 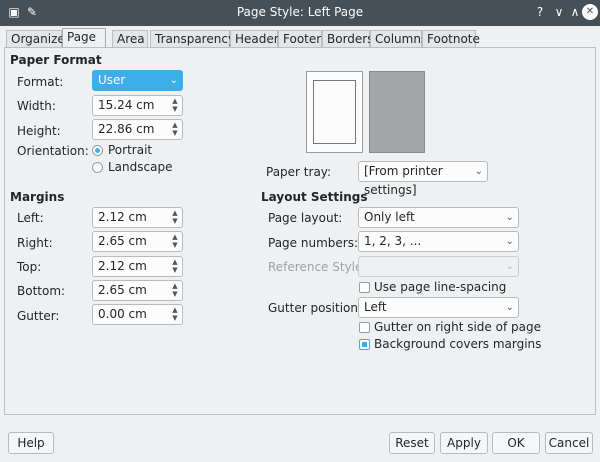 I want to click on layout-settings-heading: Layout Settings, so click(x=314, y=197).